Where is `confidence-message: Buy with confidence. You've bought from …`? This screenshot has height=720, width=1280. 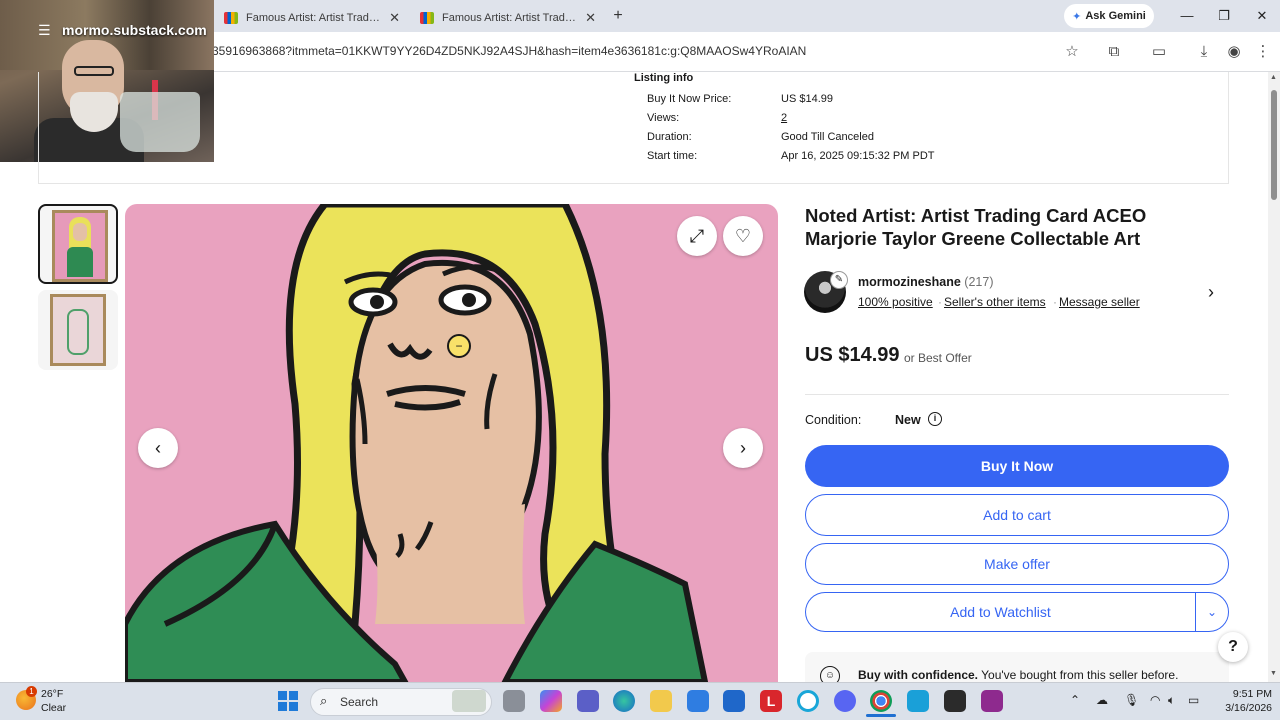 confidence-message: Buy with confidence. You've bought from … is located at coordinates (1018, 675).